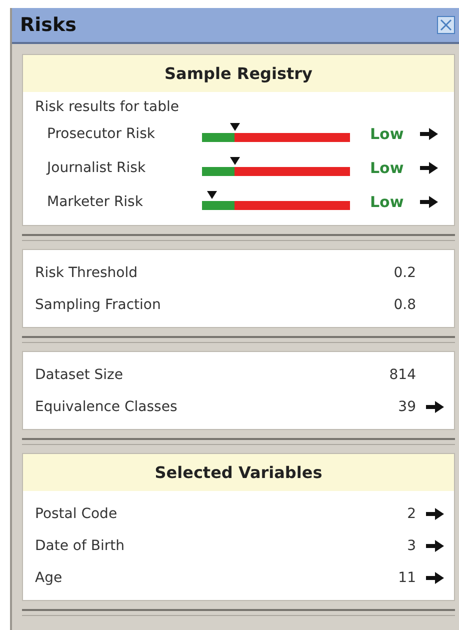  Describe the element at coordinates (86, 273) in the screenshot. I see `row-label: Risk Threshold` at that location.